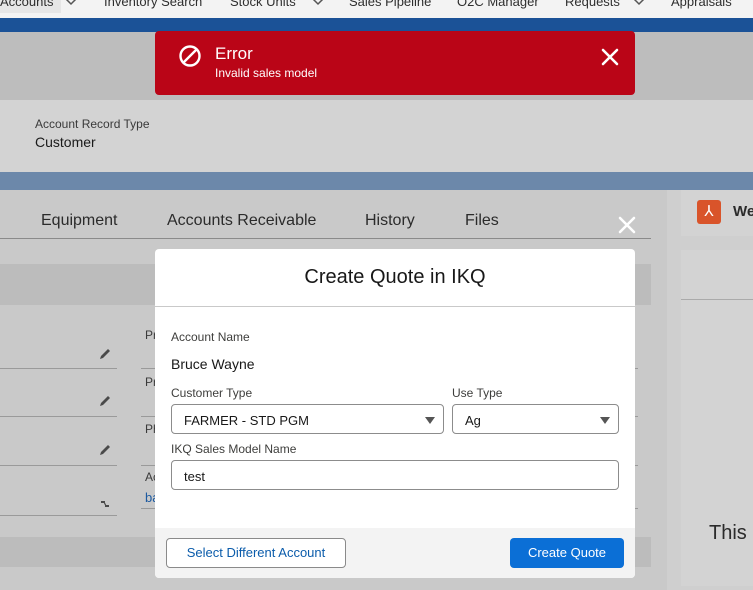 The image size is (753, 590). Describe the element at coordinates (213, 364) in the screenshot. I see `account-name-value: Bruce Wayne` at that location.